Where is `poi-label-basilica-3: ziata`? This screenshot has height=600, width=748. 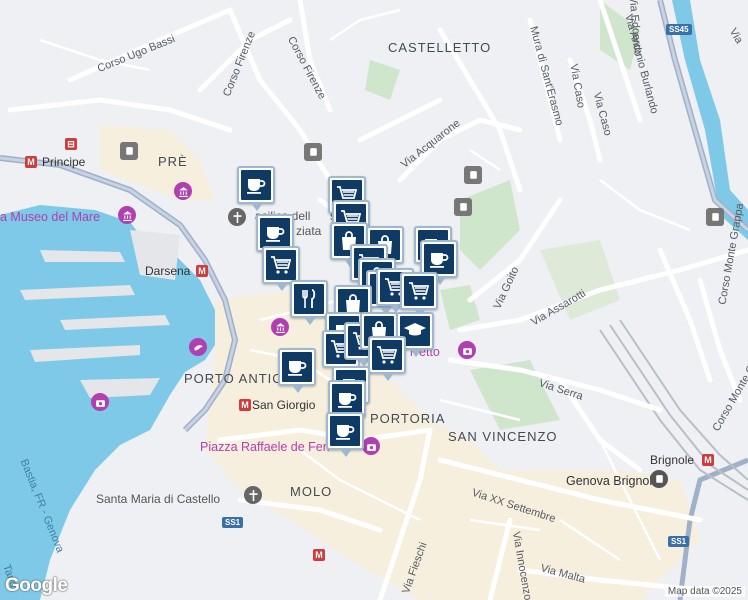 poi-label-basilica-3: ziata is located at coordinates (309, 231).